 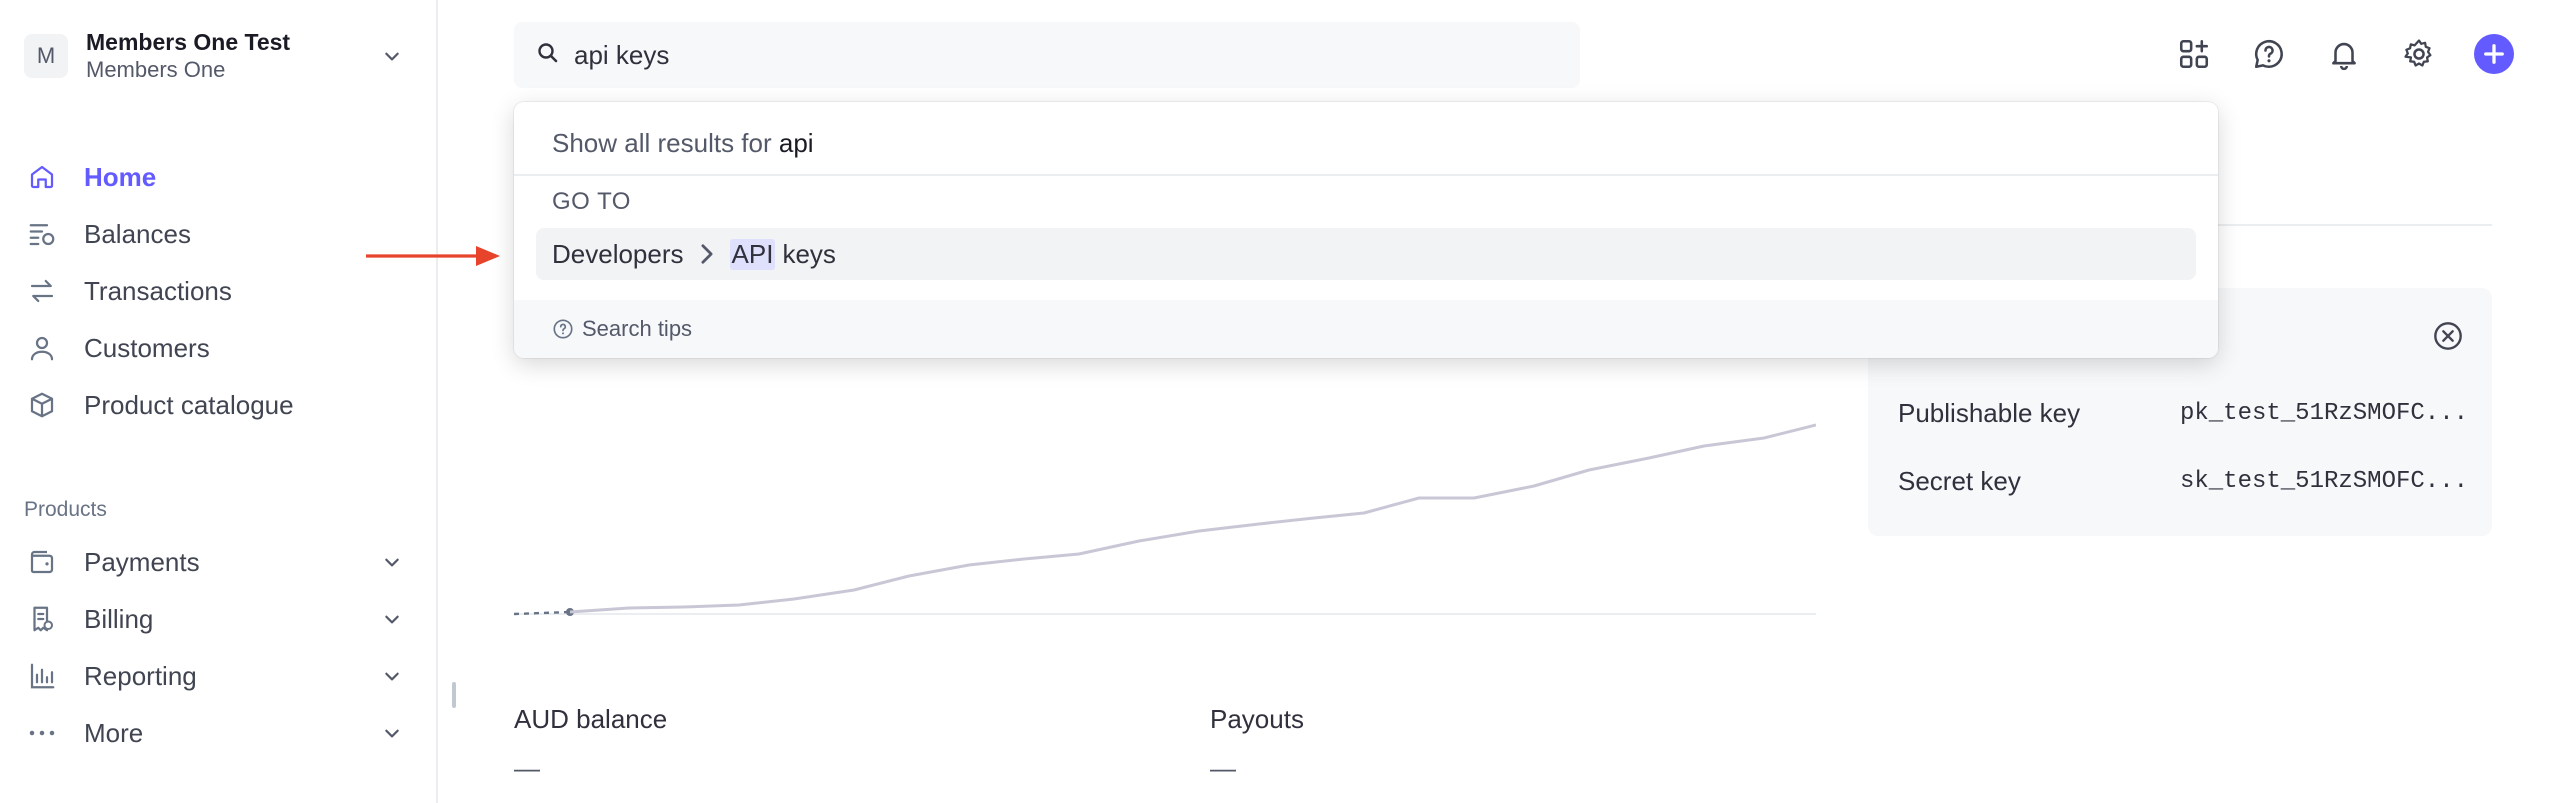 I want to click on account-text: Members One Test Members One, so click(x=233, y=56).